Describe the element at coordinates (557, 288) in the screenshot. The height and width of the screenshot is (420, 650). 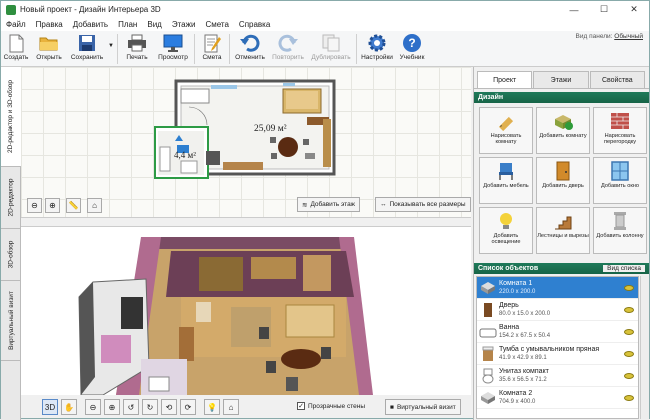
I see `list-item: Комната 1 220.0 x 200.0` at that location.